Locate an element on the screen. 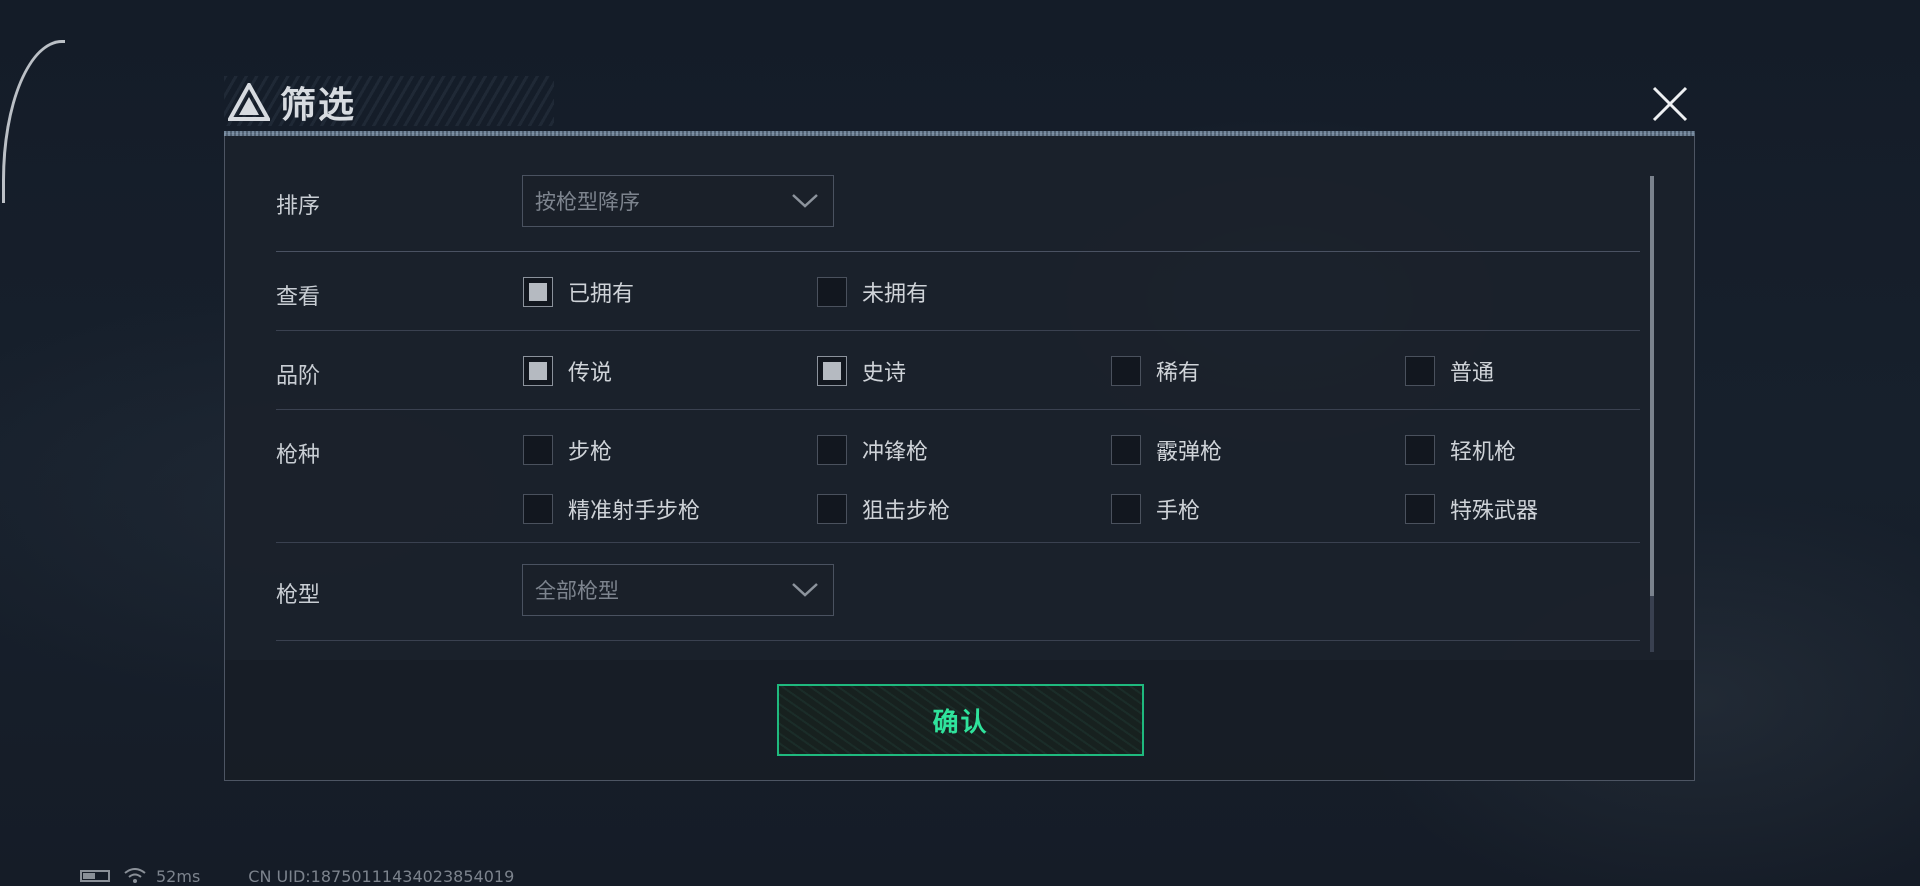 The image size is (1920, 886). checkbox-rare: 稀有 is located at coordinates (1155, 371).